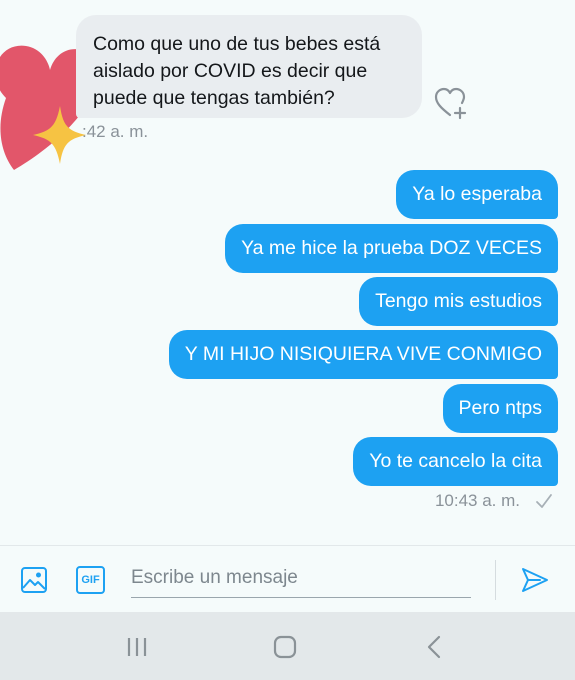 Image resolution: width=575 pixels, height=680 pixels. I want to click on message-input, so click(301, 578).